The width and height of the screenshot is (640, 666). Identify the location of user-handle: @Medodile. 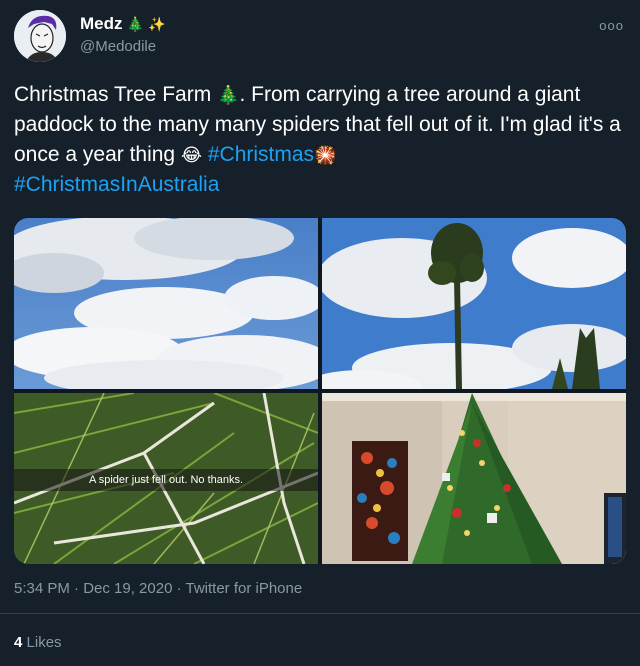
(118, 46).